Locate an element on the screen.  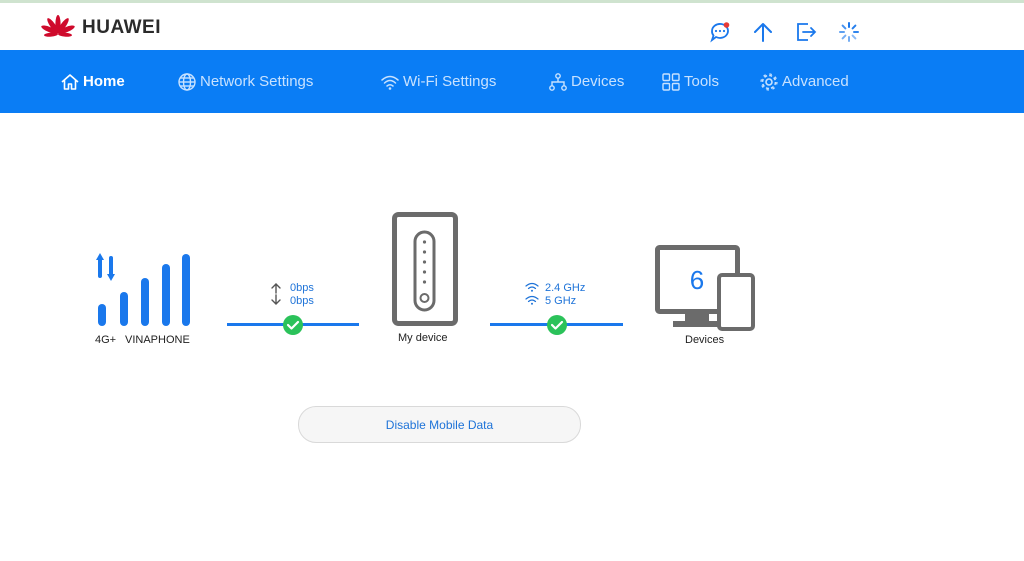
connected-devices: 6 is located at coordinates (705, 288).